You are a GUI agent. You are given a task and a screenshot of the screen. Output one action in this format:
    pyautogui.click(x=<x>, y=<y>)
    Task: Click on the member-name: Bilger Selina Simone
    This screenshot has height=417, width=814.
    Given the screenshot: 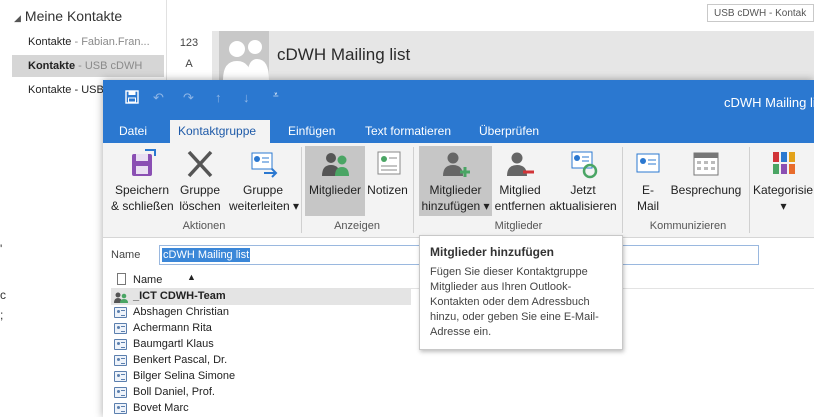 What is the action you would take?
    pyautogui.click(x=184, y=376)
    